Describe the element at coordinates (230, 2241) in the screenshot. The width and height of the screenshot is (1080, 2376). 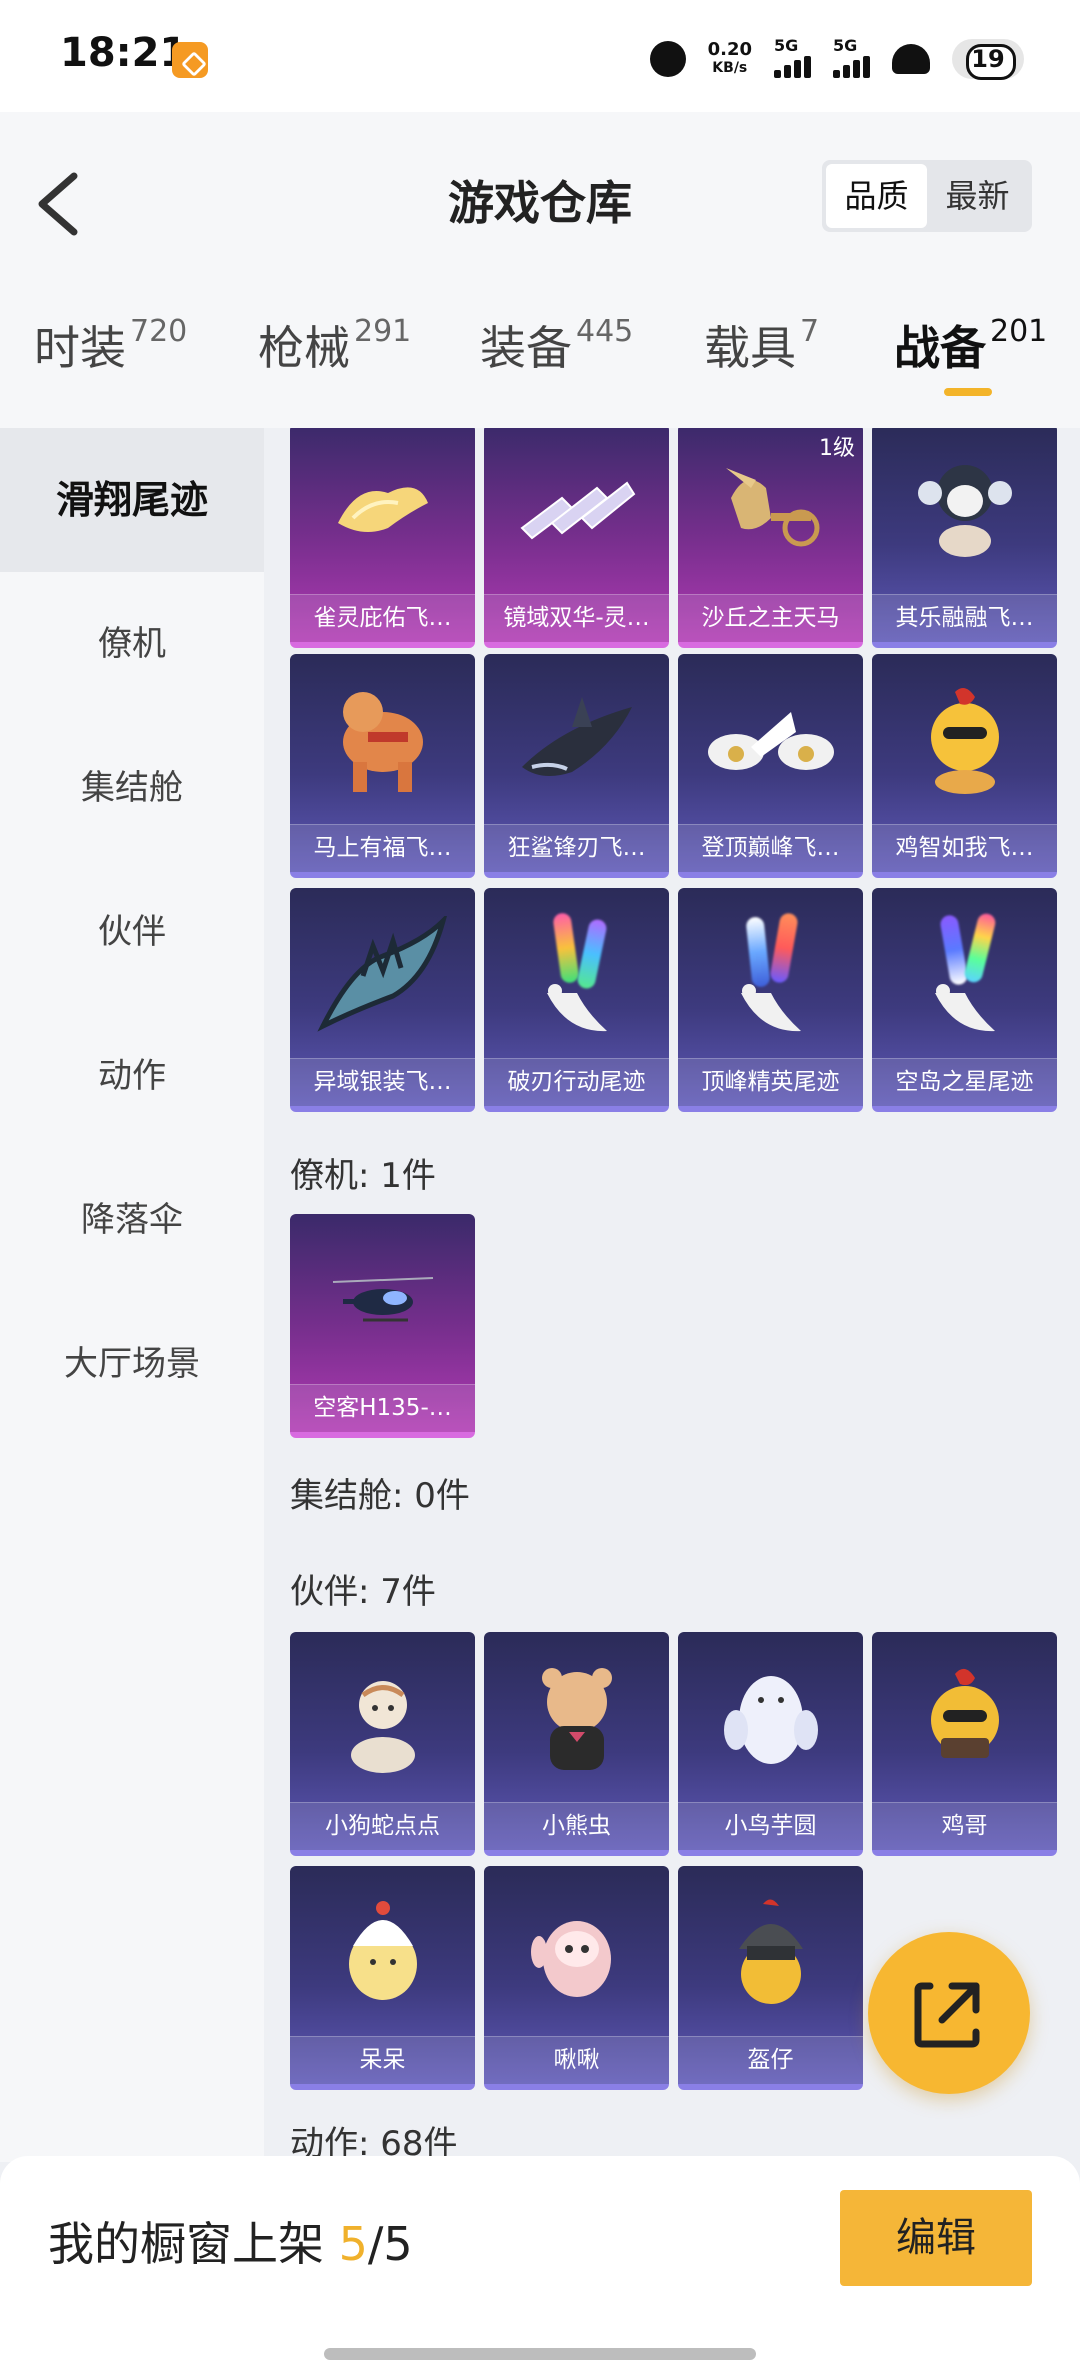
I see `showcase-status: 我的橱窗上架 5/5` at that location.